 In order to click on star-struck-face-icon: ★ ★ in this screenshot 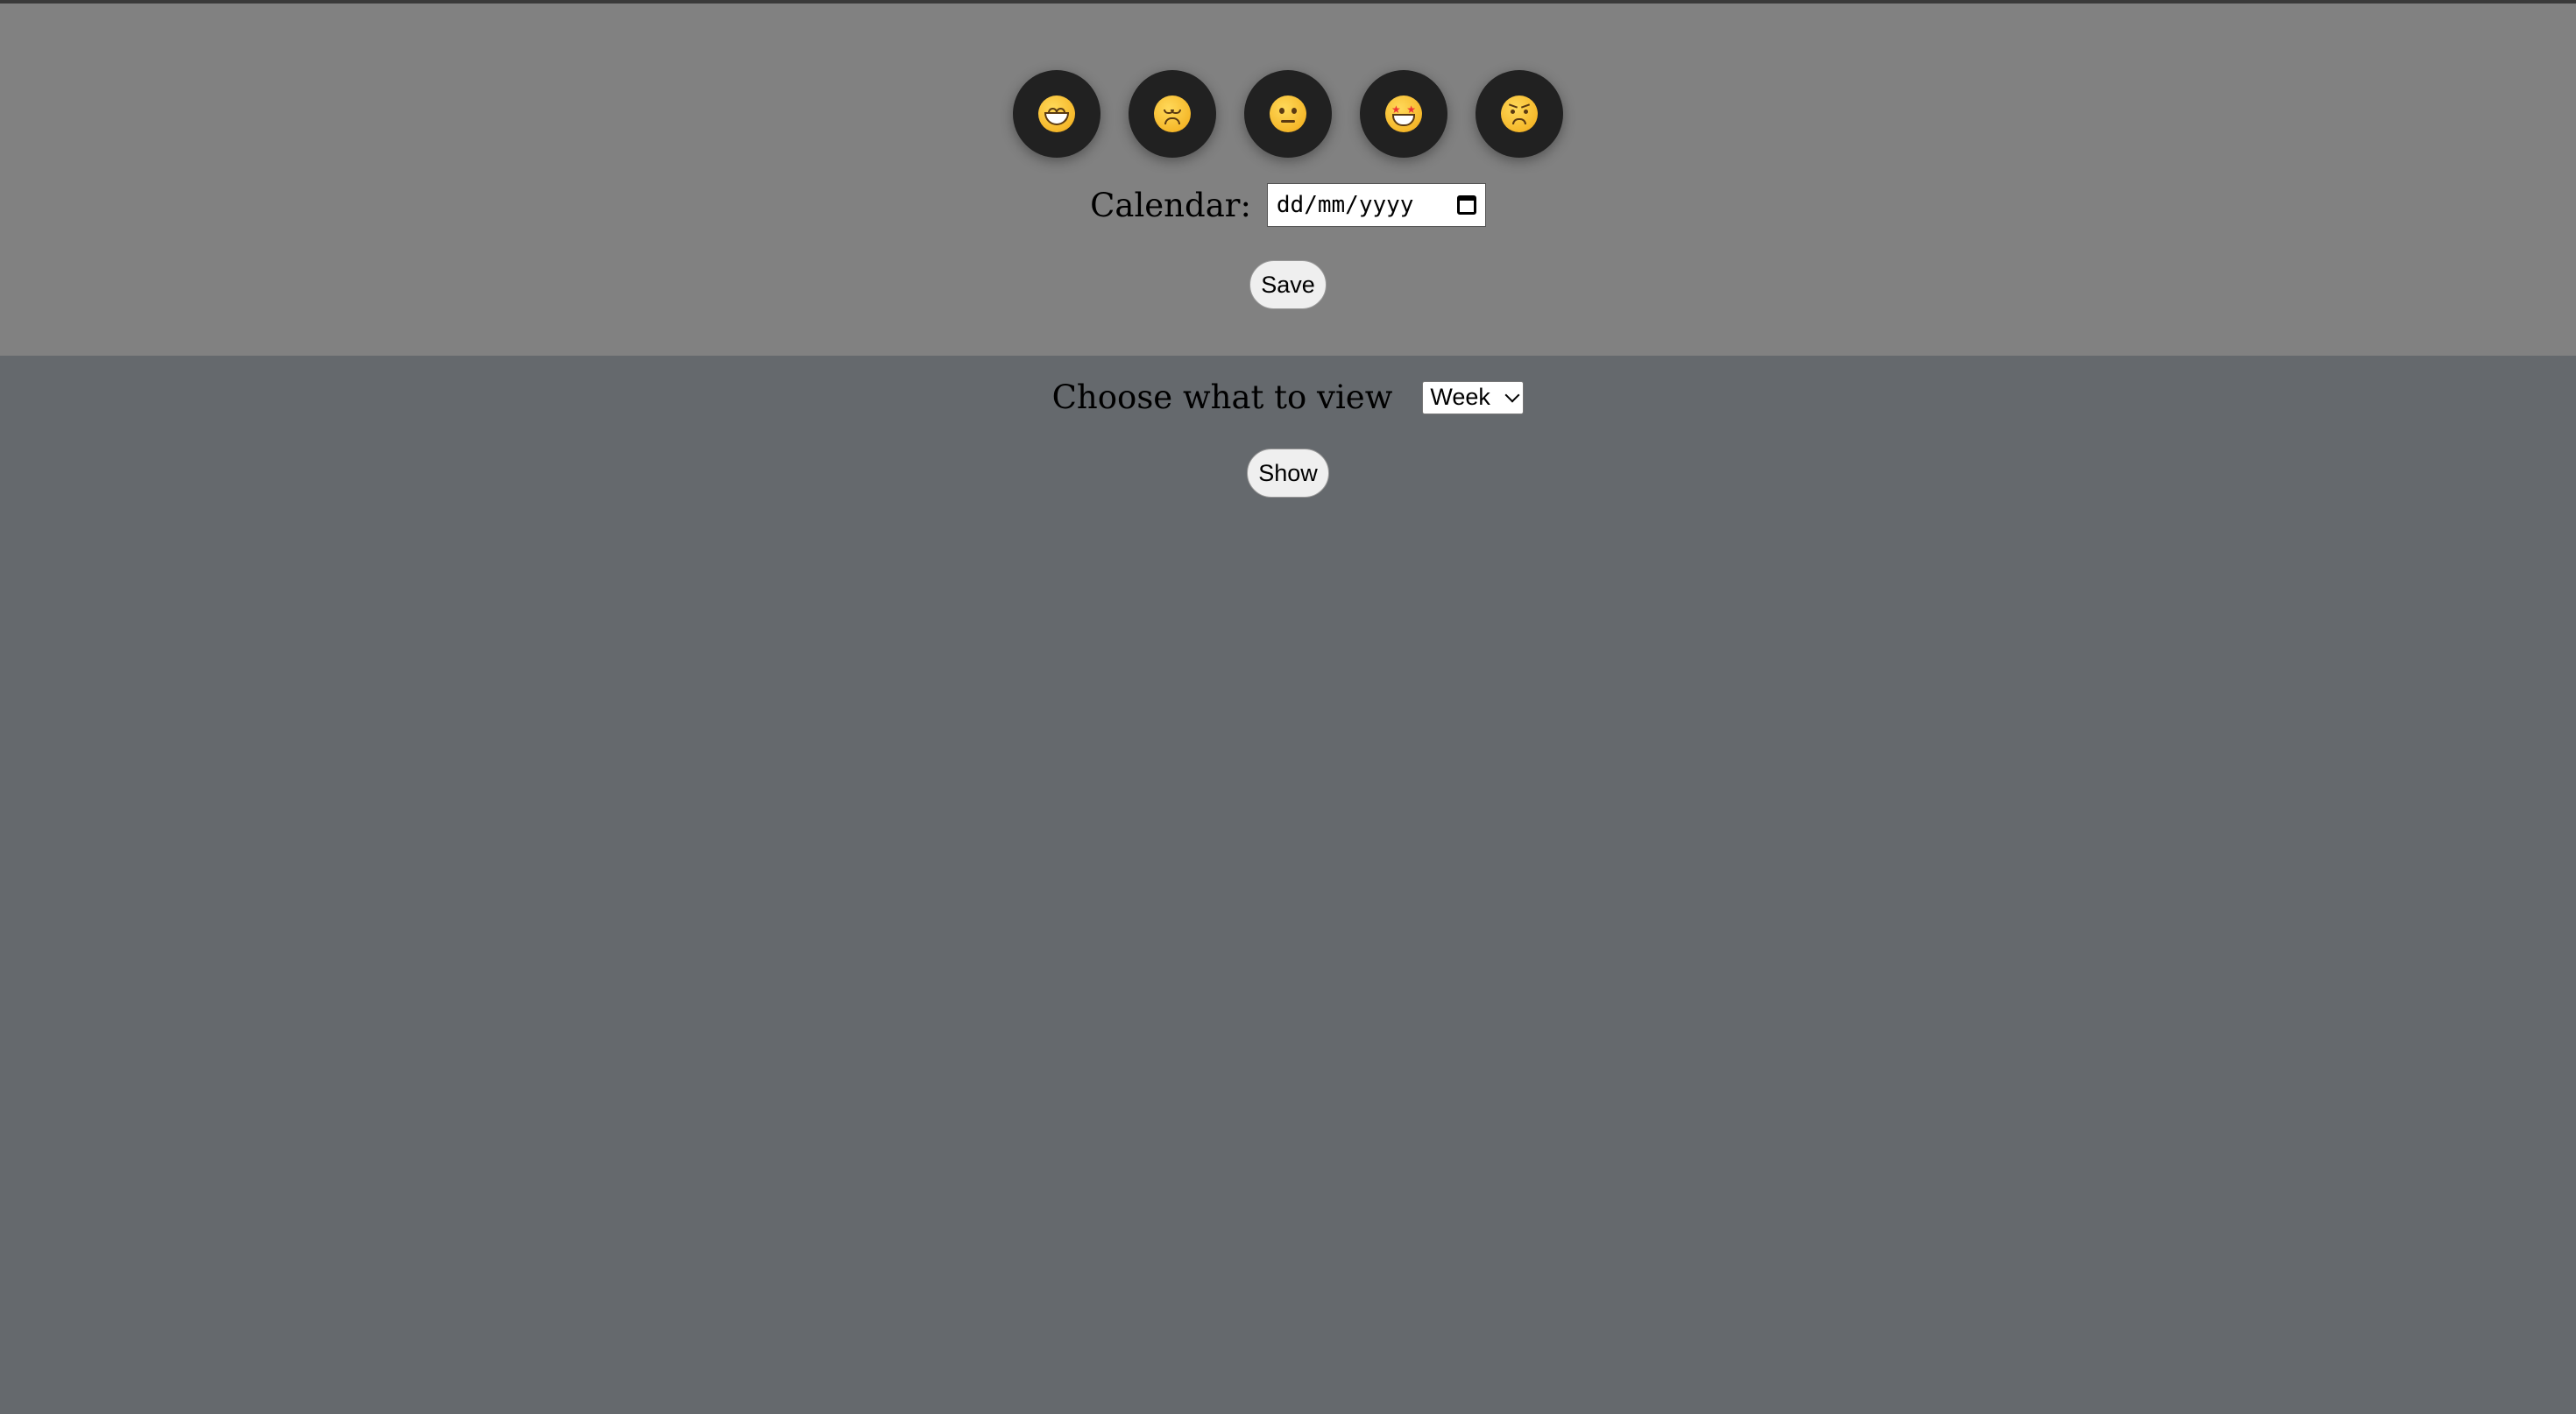, I will do `click(1403, 113)`.